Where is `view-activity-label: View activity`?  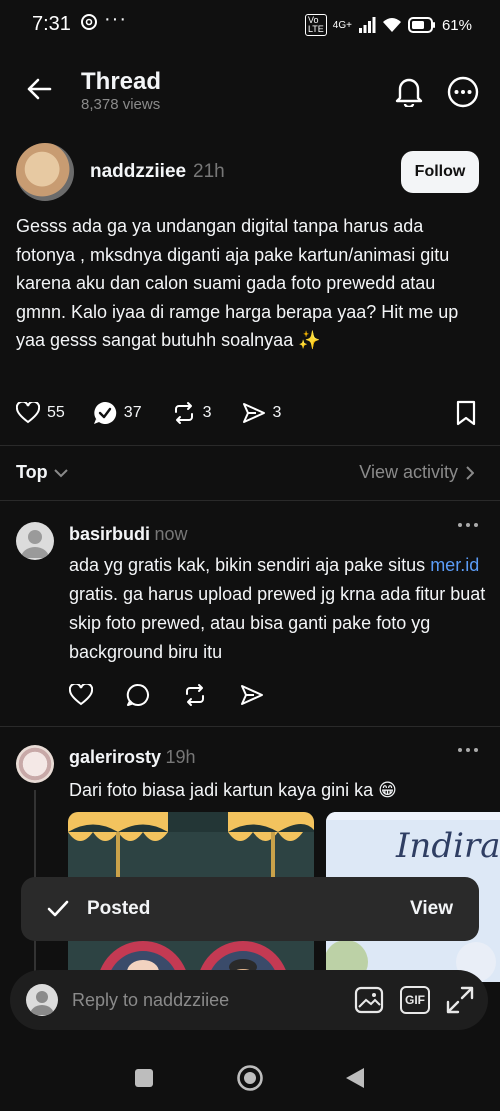
view-activity-label: View activity is located at coordinates (408, 472).